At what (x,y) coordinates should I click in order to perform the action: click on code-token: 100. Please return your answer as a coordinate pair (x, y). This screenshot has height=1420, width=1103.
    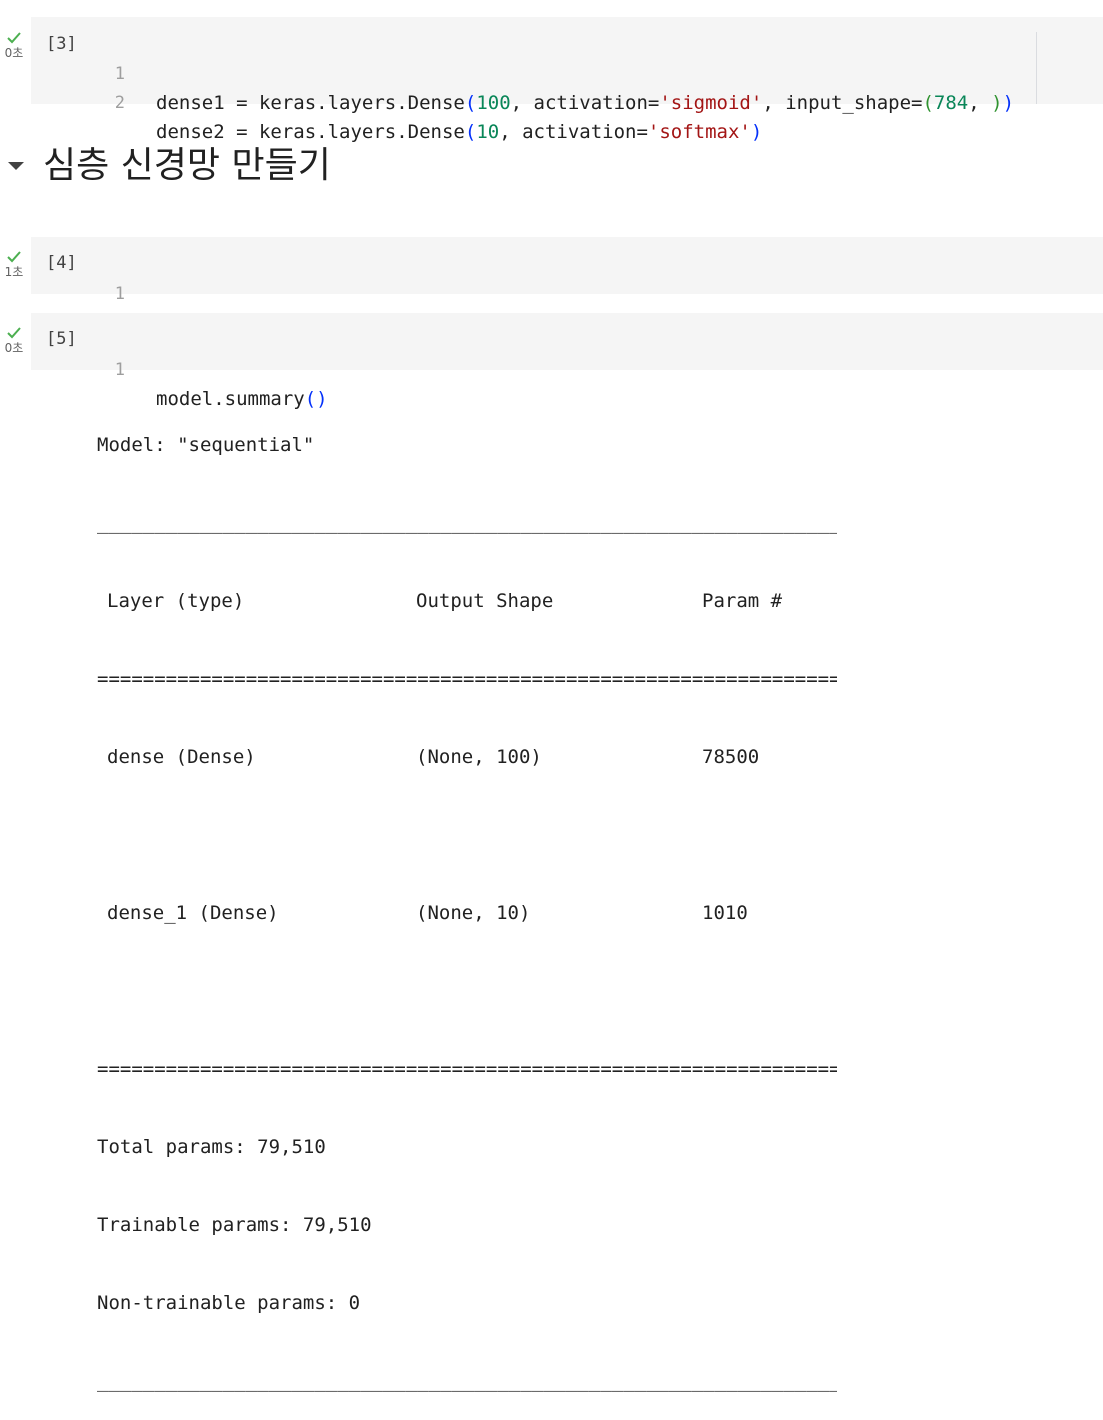
    Looking at the image, I should click on (493, 103).